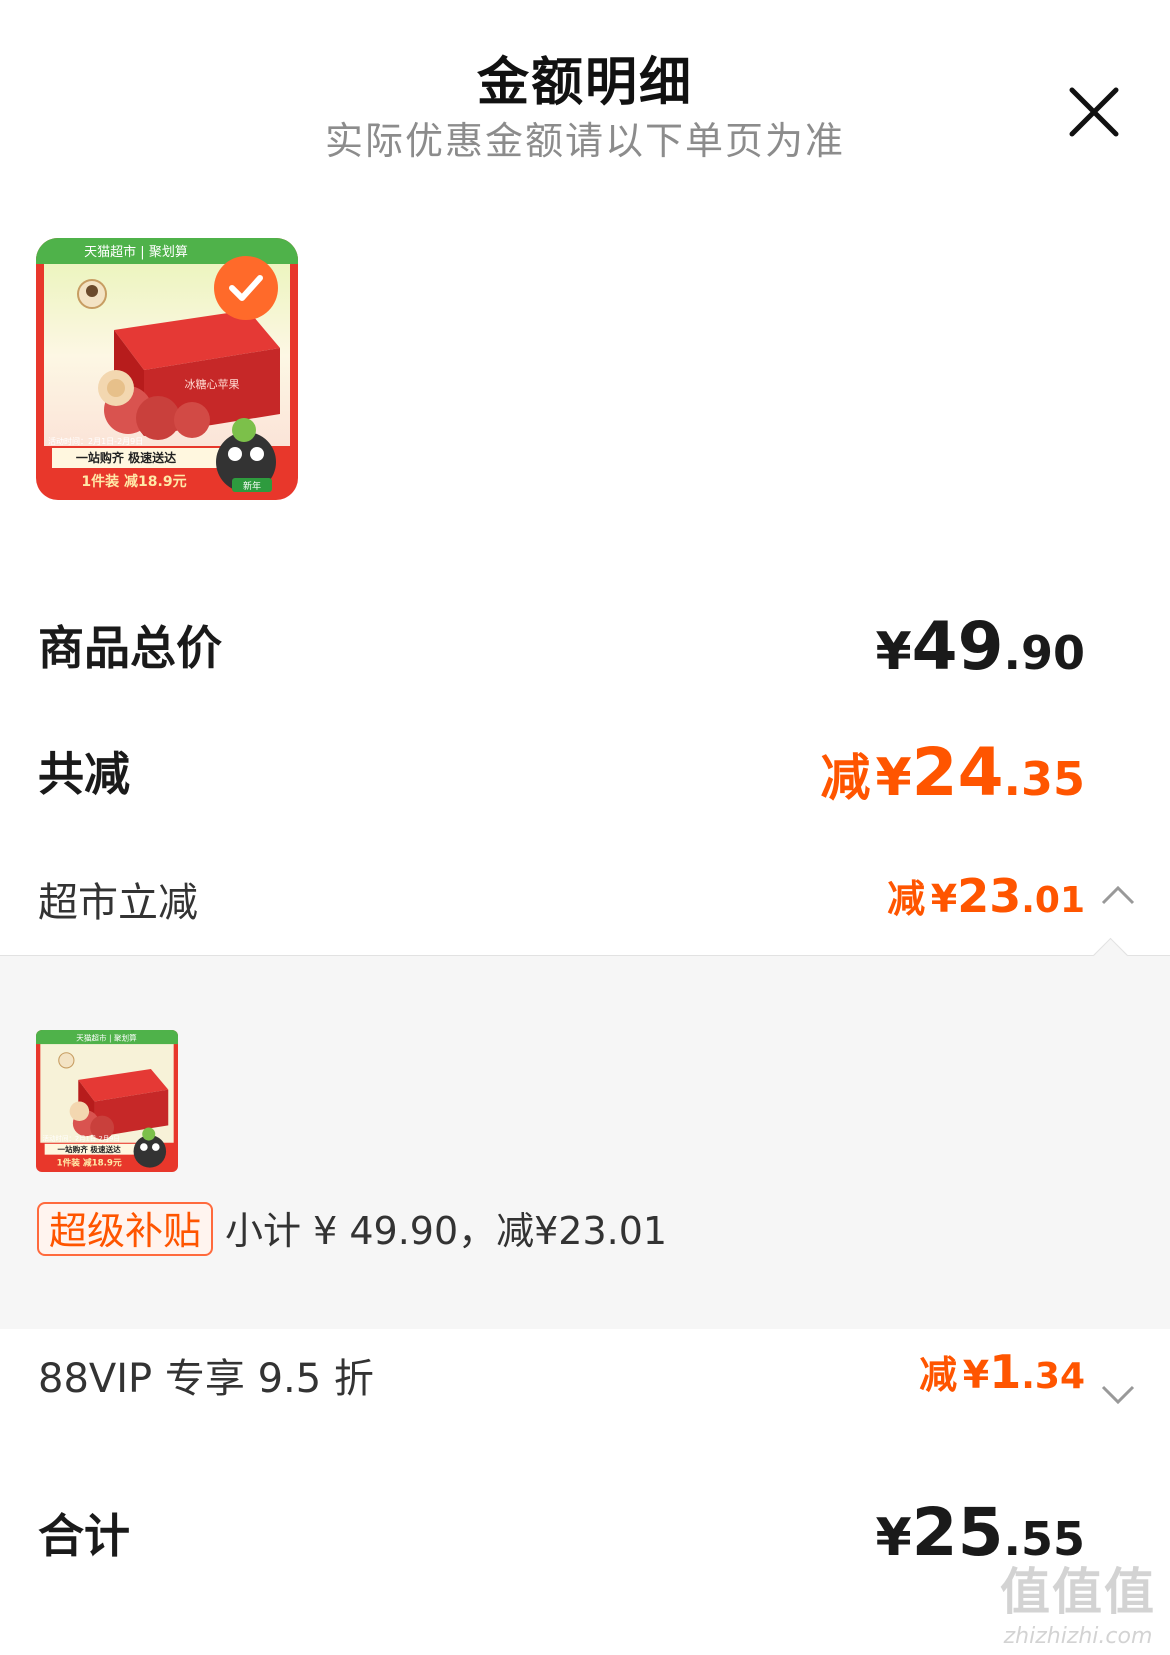 Image resolution: width=1170 pixels, height=1655 pixels. Describe the element at coordinates (126, 457) in the screenshot. I see `slogan: 一站购齐 极速送达` at that location.